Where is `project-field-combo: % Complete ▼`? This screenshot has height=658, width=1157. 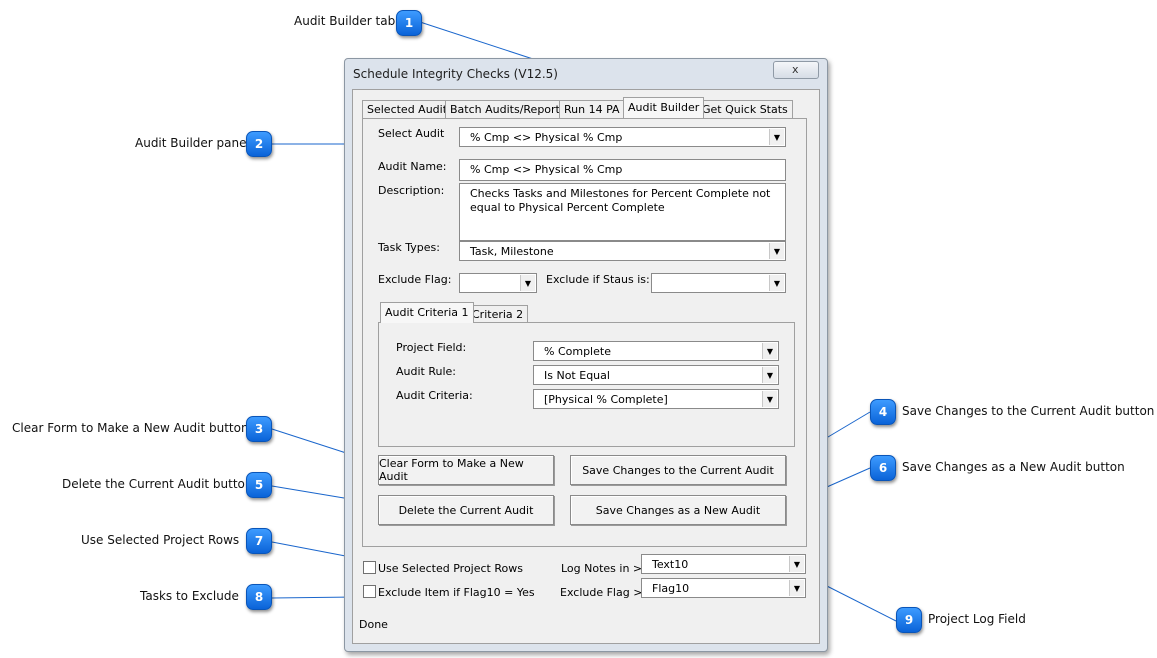 project-field-combo: % Complete ▼ is located at coordinates (656, 351).